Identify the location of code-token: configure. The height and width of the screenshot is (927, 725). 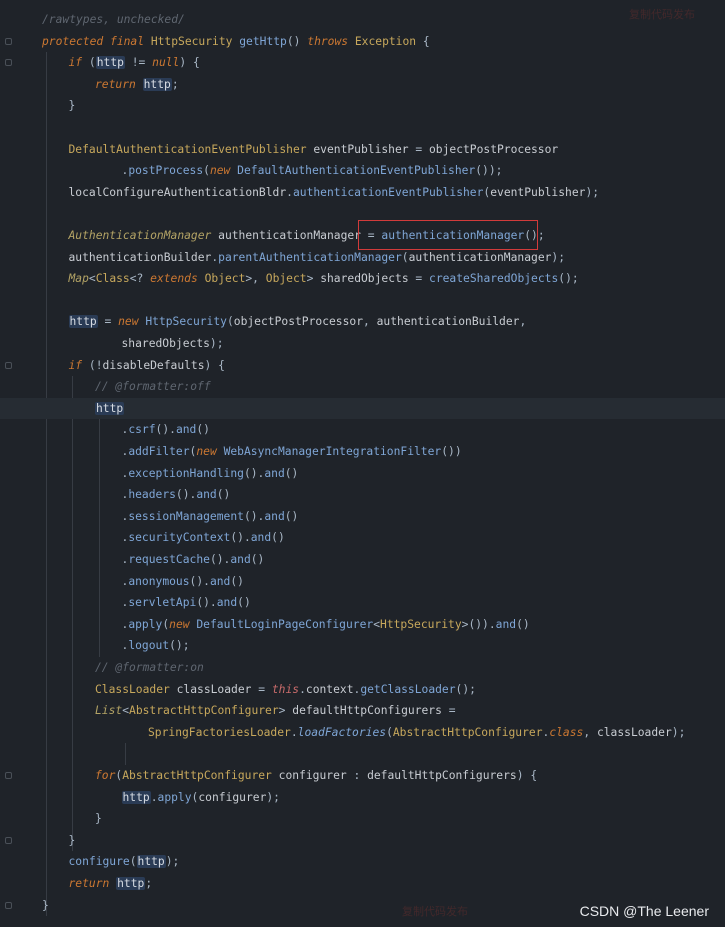
(99, 862).